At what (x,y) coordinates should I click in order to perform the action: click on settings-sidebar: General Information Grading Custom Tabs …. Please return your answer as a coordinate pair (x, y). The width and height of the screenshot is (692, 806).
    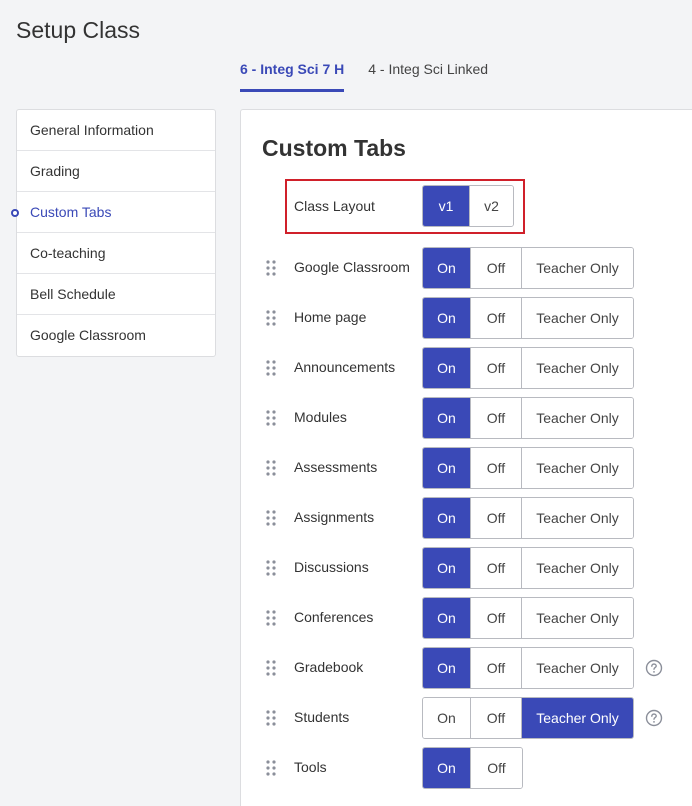
    Looking at the image, I should click on (113, 233).